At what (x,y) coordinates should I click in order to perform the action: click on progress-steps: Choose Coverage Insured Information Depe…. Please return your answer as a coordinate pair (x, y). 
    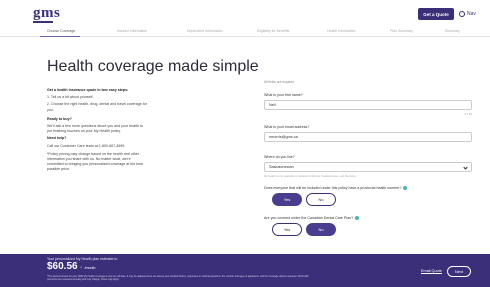
    Looking at the image, I should click on (245, 33).